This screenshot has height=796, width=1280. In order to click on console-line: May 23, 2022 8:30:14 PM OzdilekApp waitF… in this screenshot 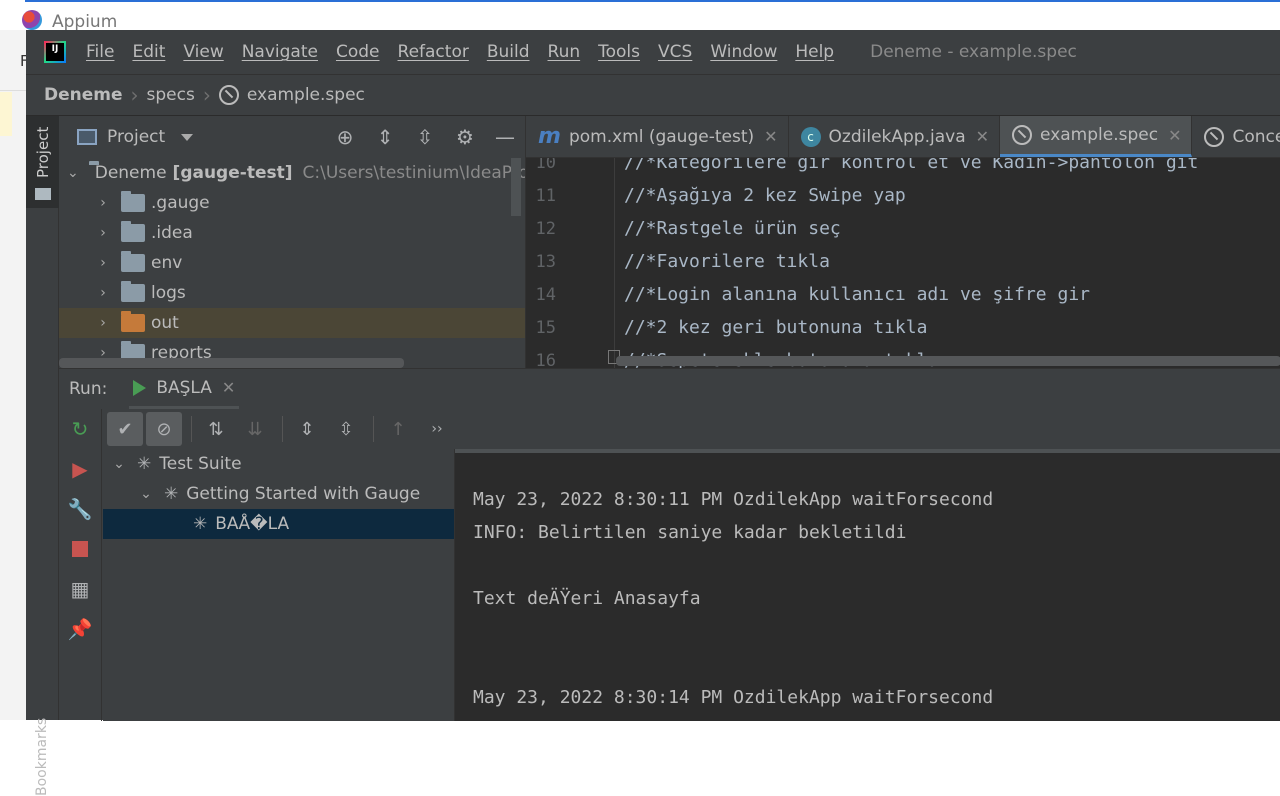, I will do `click(733, 697)`.